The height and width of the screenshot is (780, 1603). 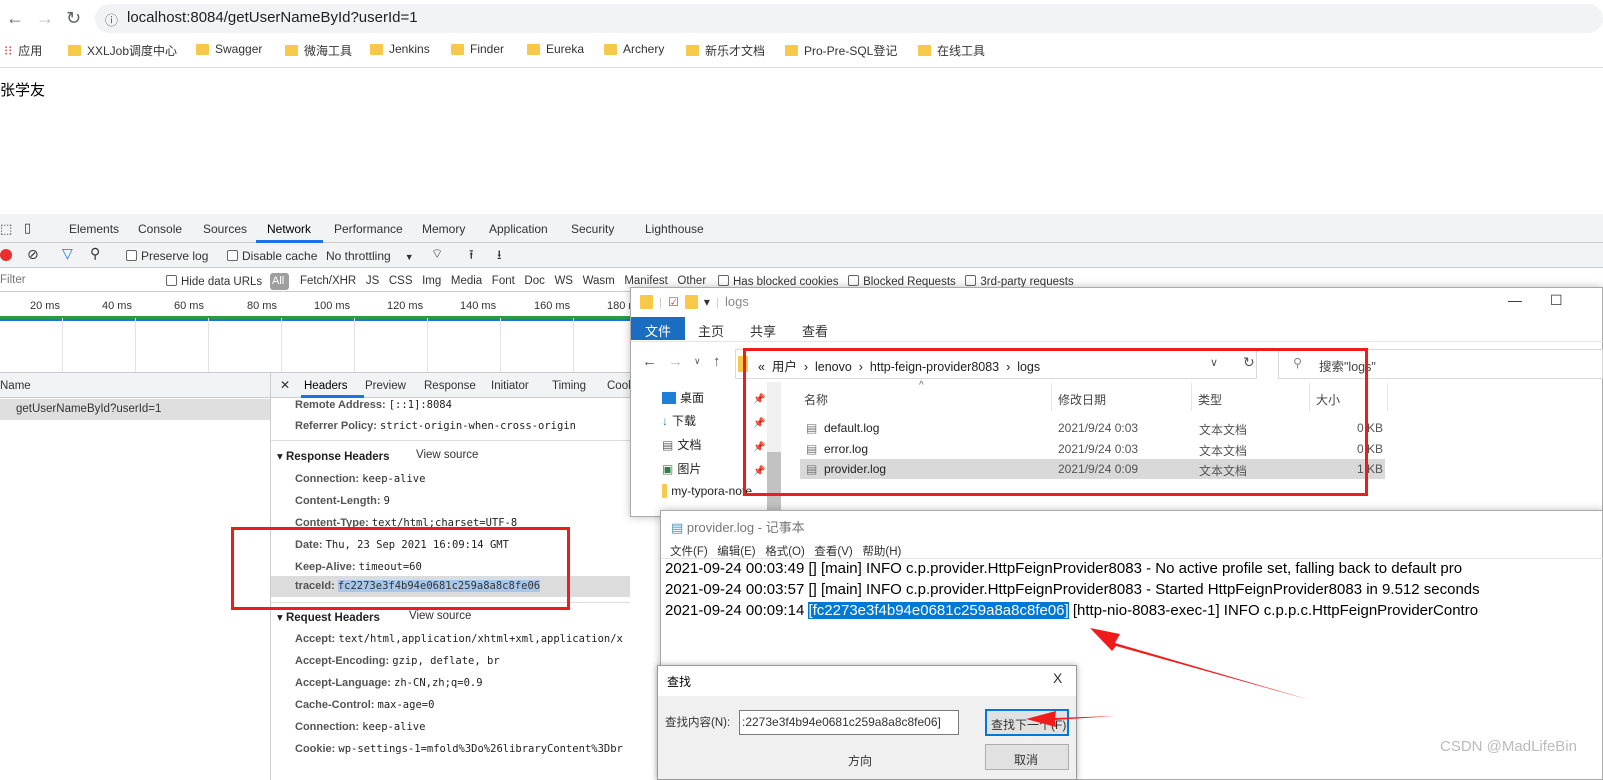 What do you see at coordinates (1200, 664) in the screenshot?
I see `arrow-to-log-line` at bounding box center [1200, 664].